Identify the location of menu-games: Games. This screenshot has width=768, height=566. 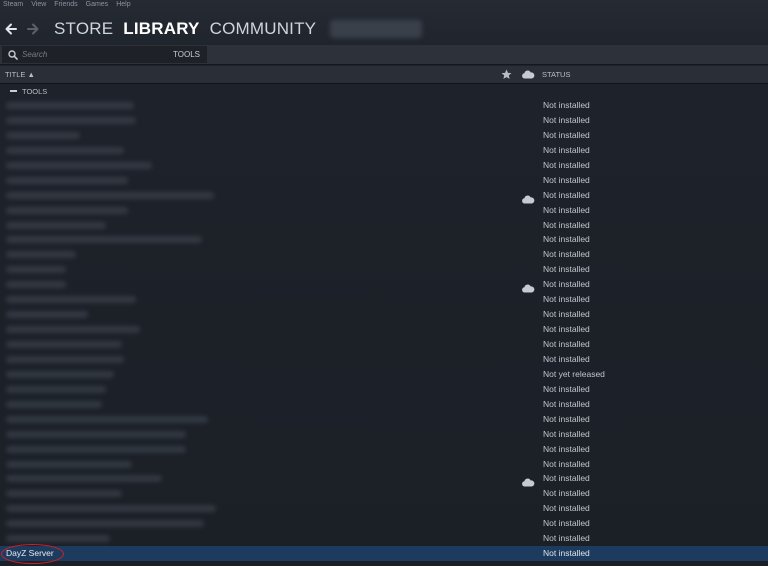
(97, 5).